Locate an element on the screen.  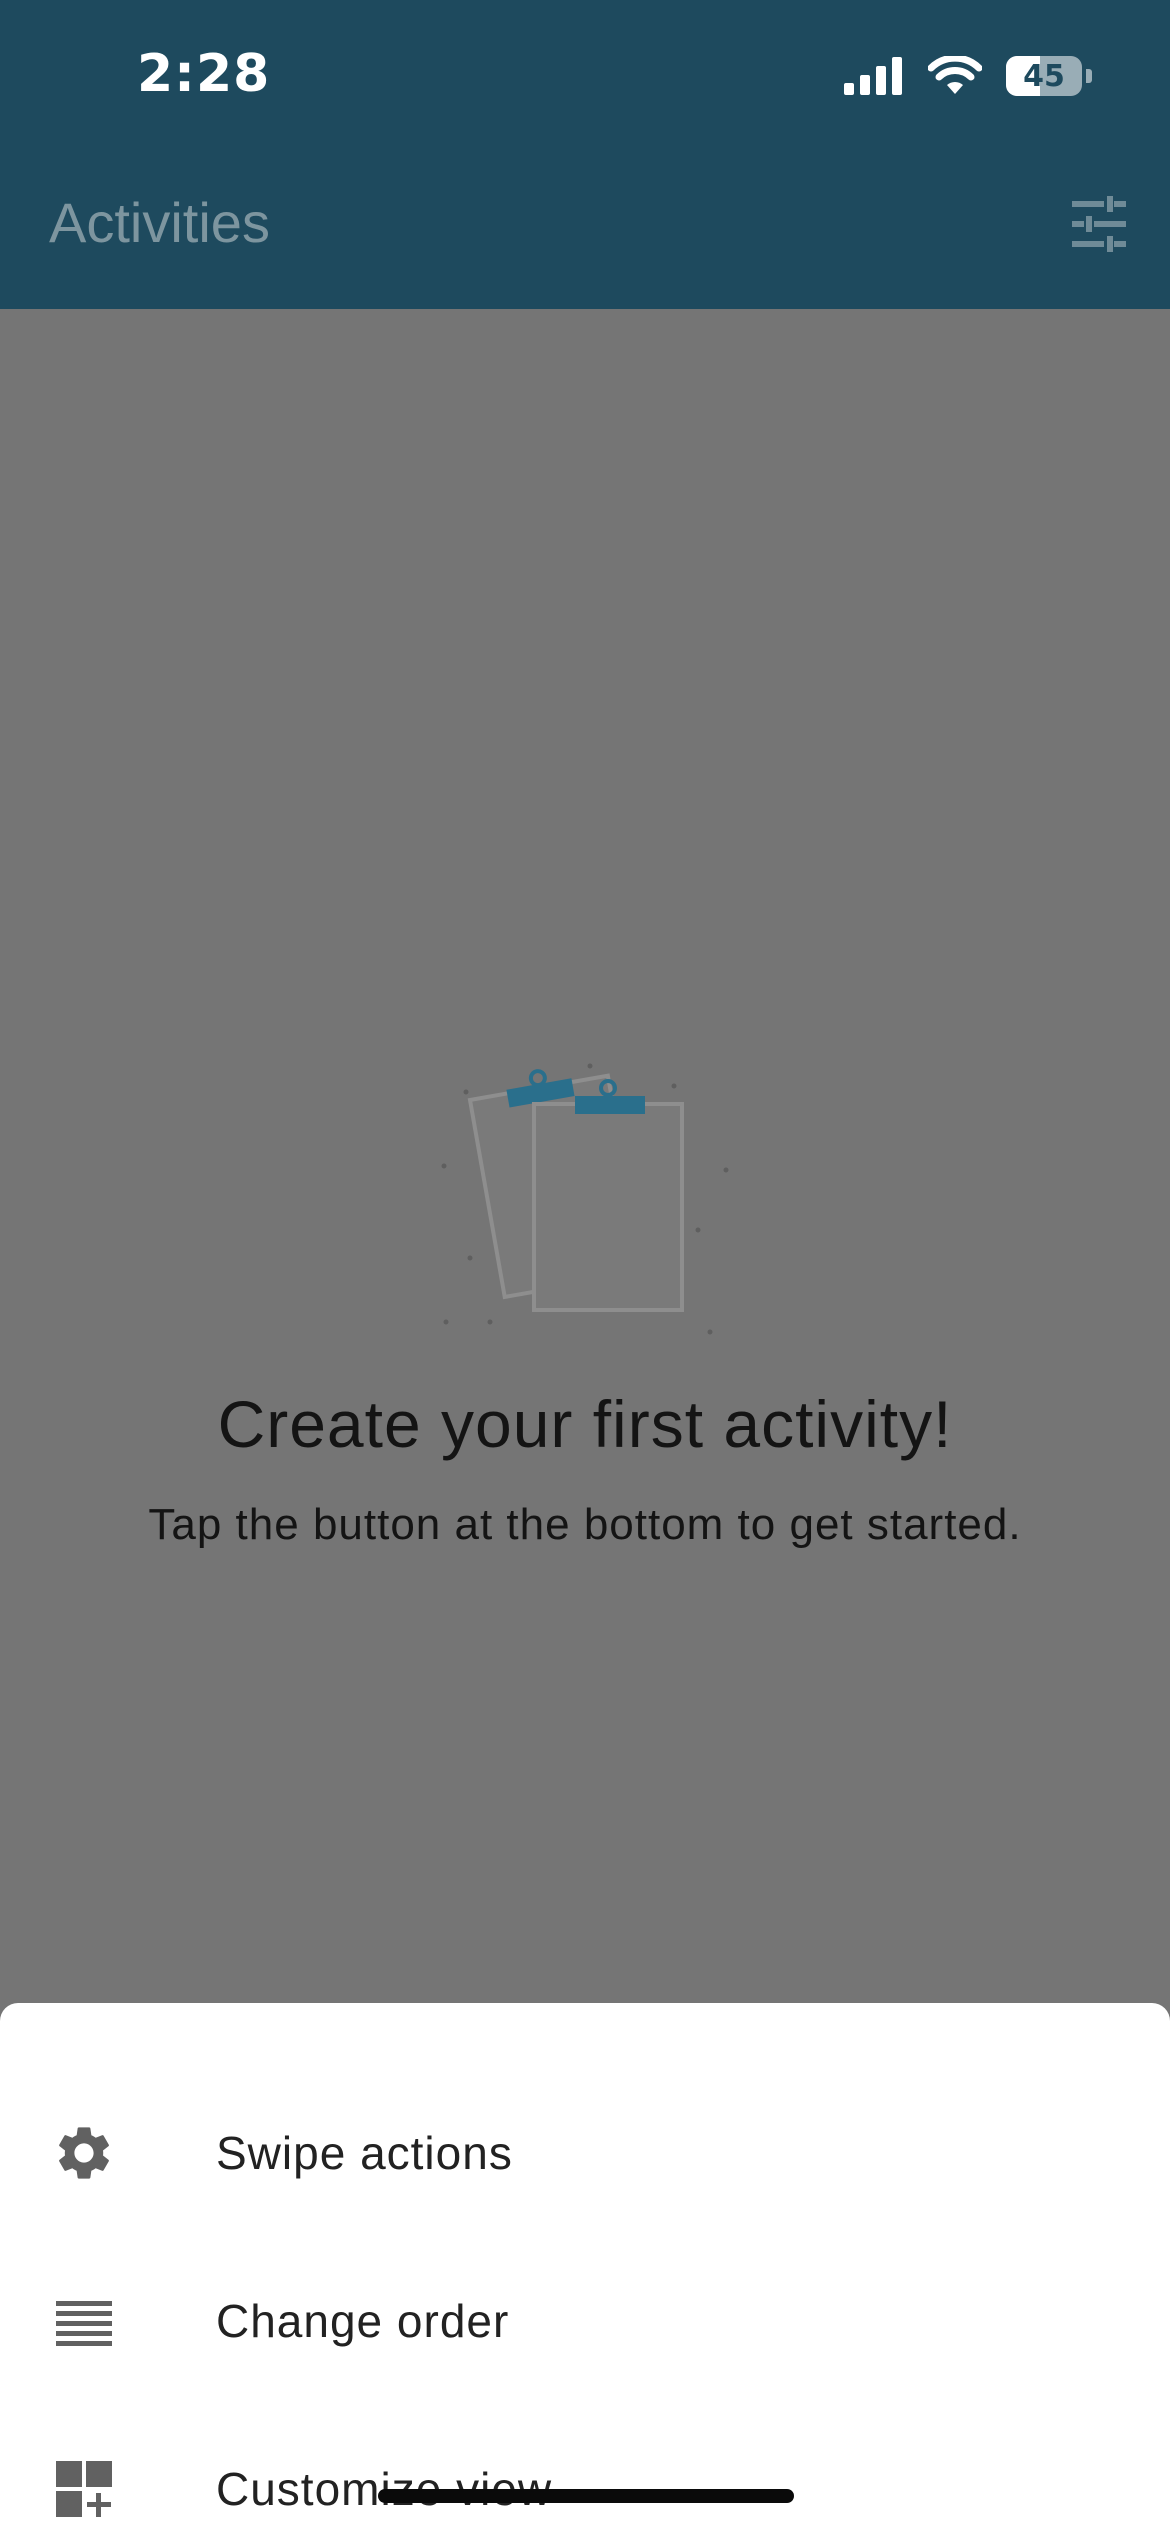
reorder-lines-icon is located at coordinates (84, 2323).